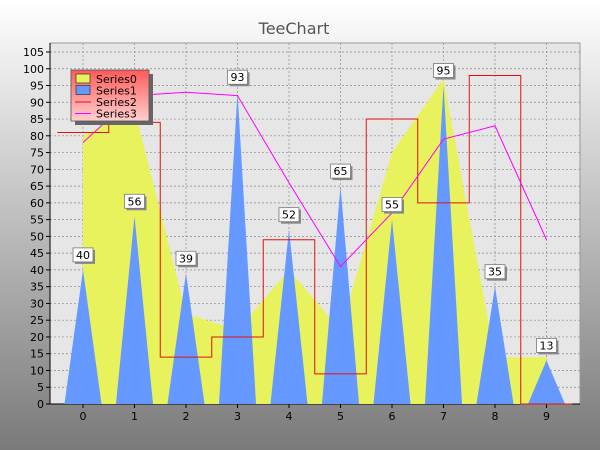  What do you see at coordinates (134, 416) in the screenshot?
I see `x-tick-label: 1` at bounding box center [134, 416].